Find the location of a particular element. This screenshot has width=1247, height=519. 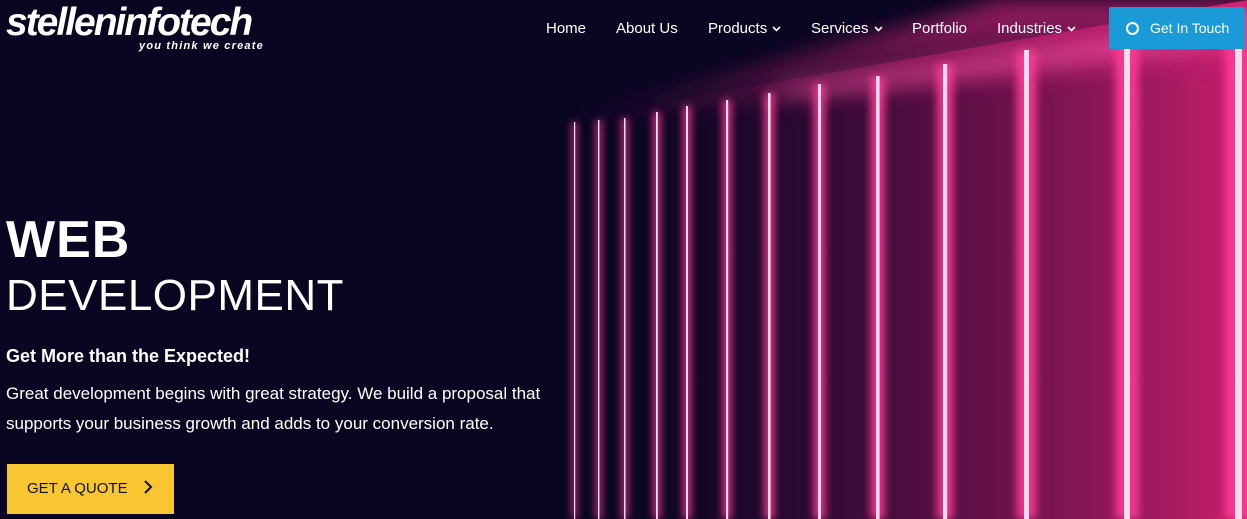

nav-item-about-us: About Us is located at coordinates (647, 29).